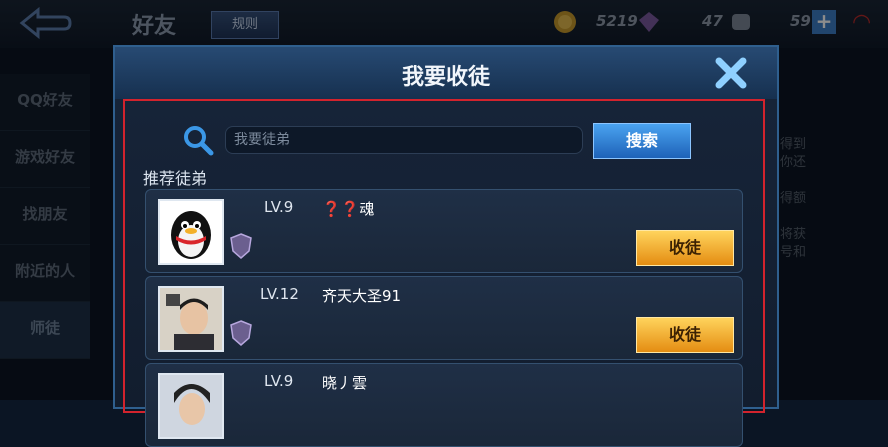 The width and height of the screenshot is (888, 447). What do you see at coordinates (199, 141) in the screenshot?
I see `search-icon` at bounding box center [199, 141].